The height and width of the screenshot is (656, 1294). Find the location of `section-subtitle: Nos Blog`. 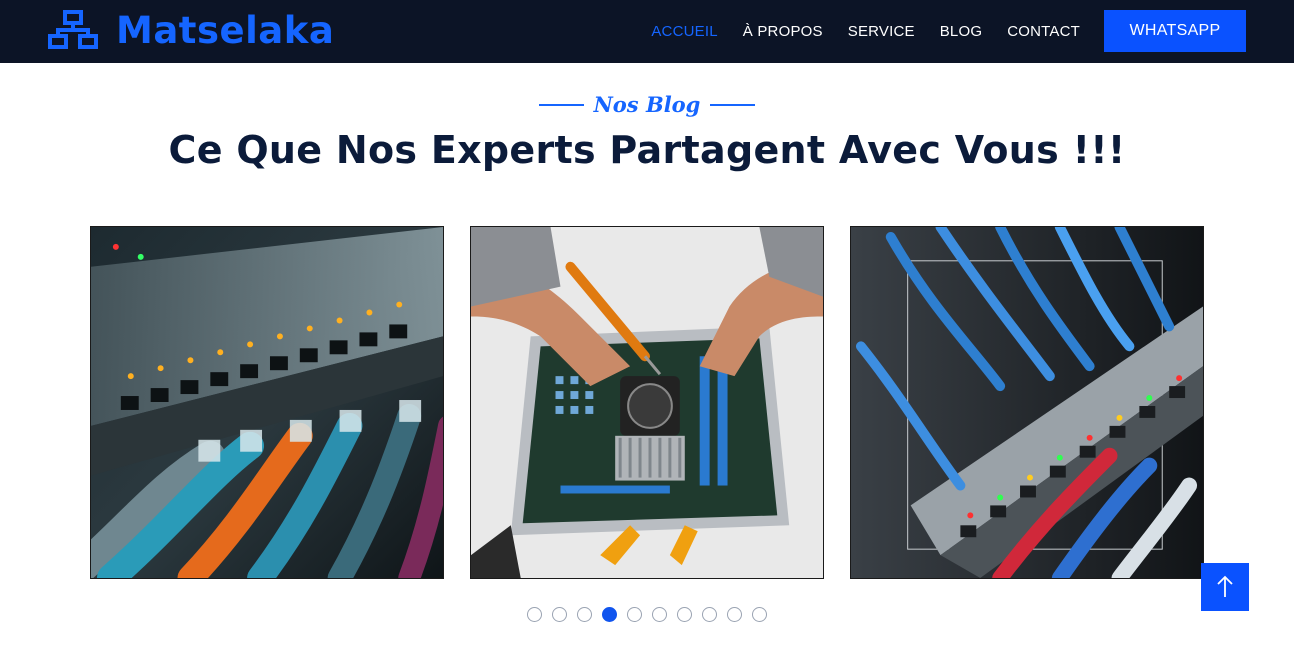

section-subtitle: Nos Blog is located at coordinates (647, 104).